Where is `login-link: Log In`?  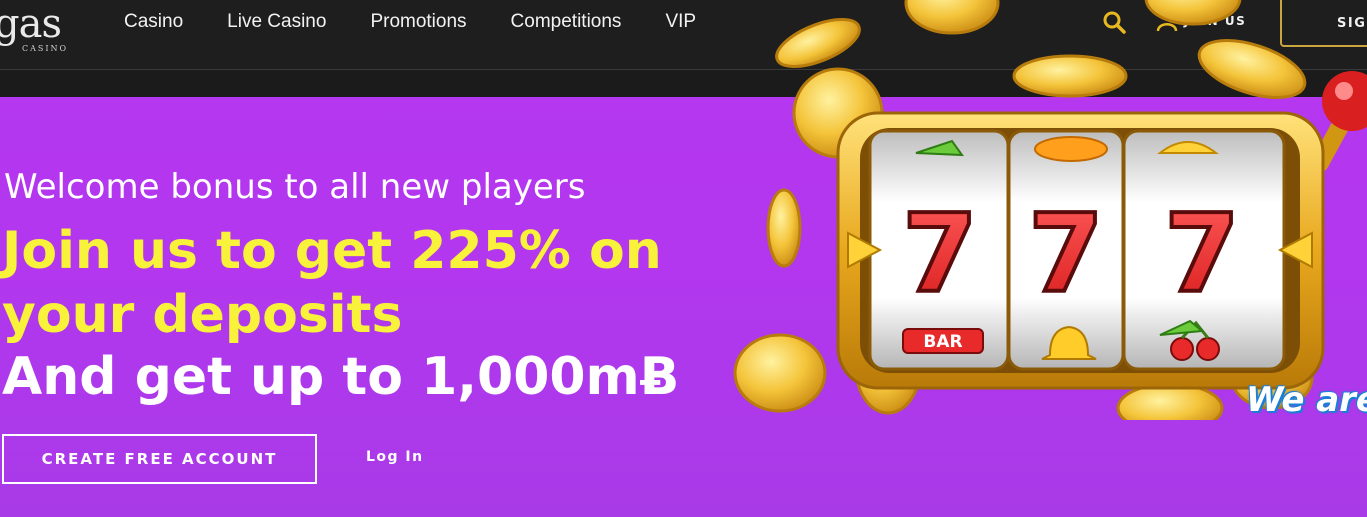
login-link: Log In is located at coordinates (395, 457).